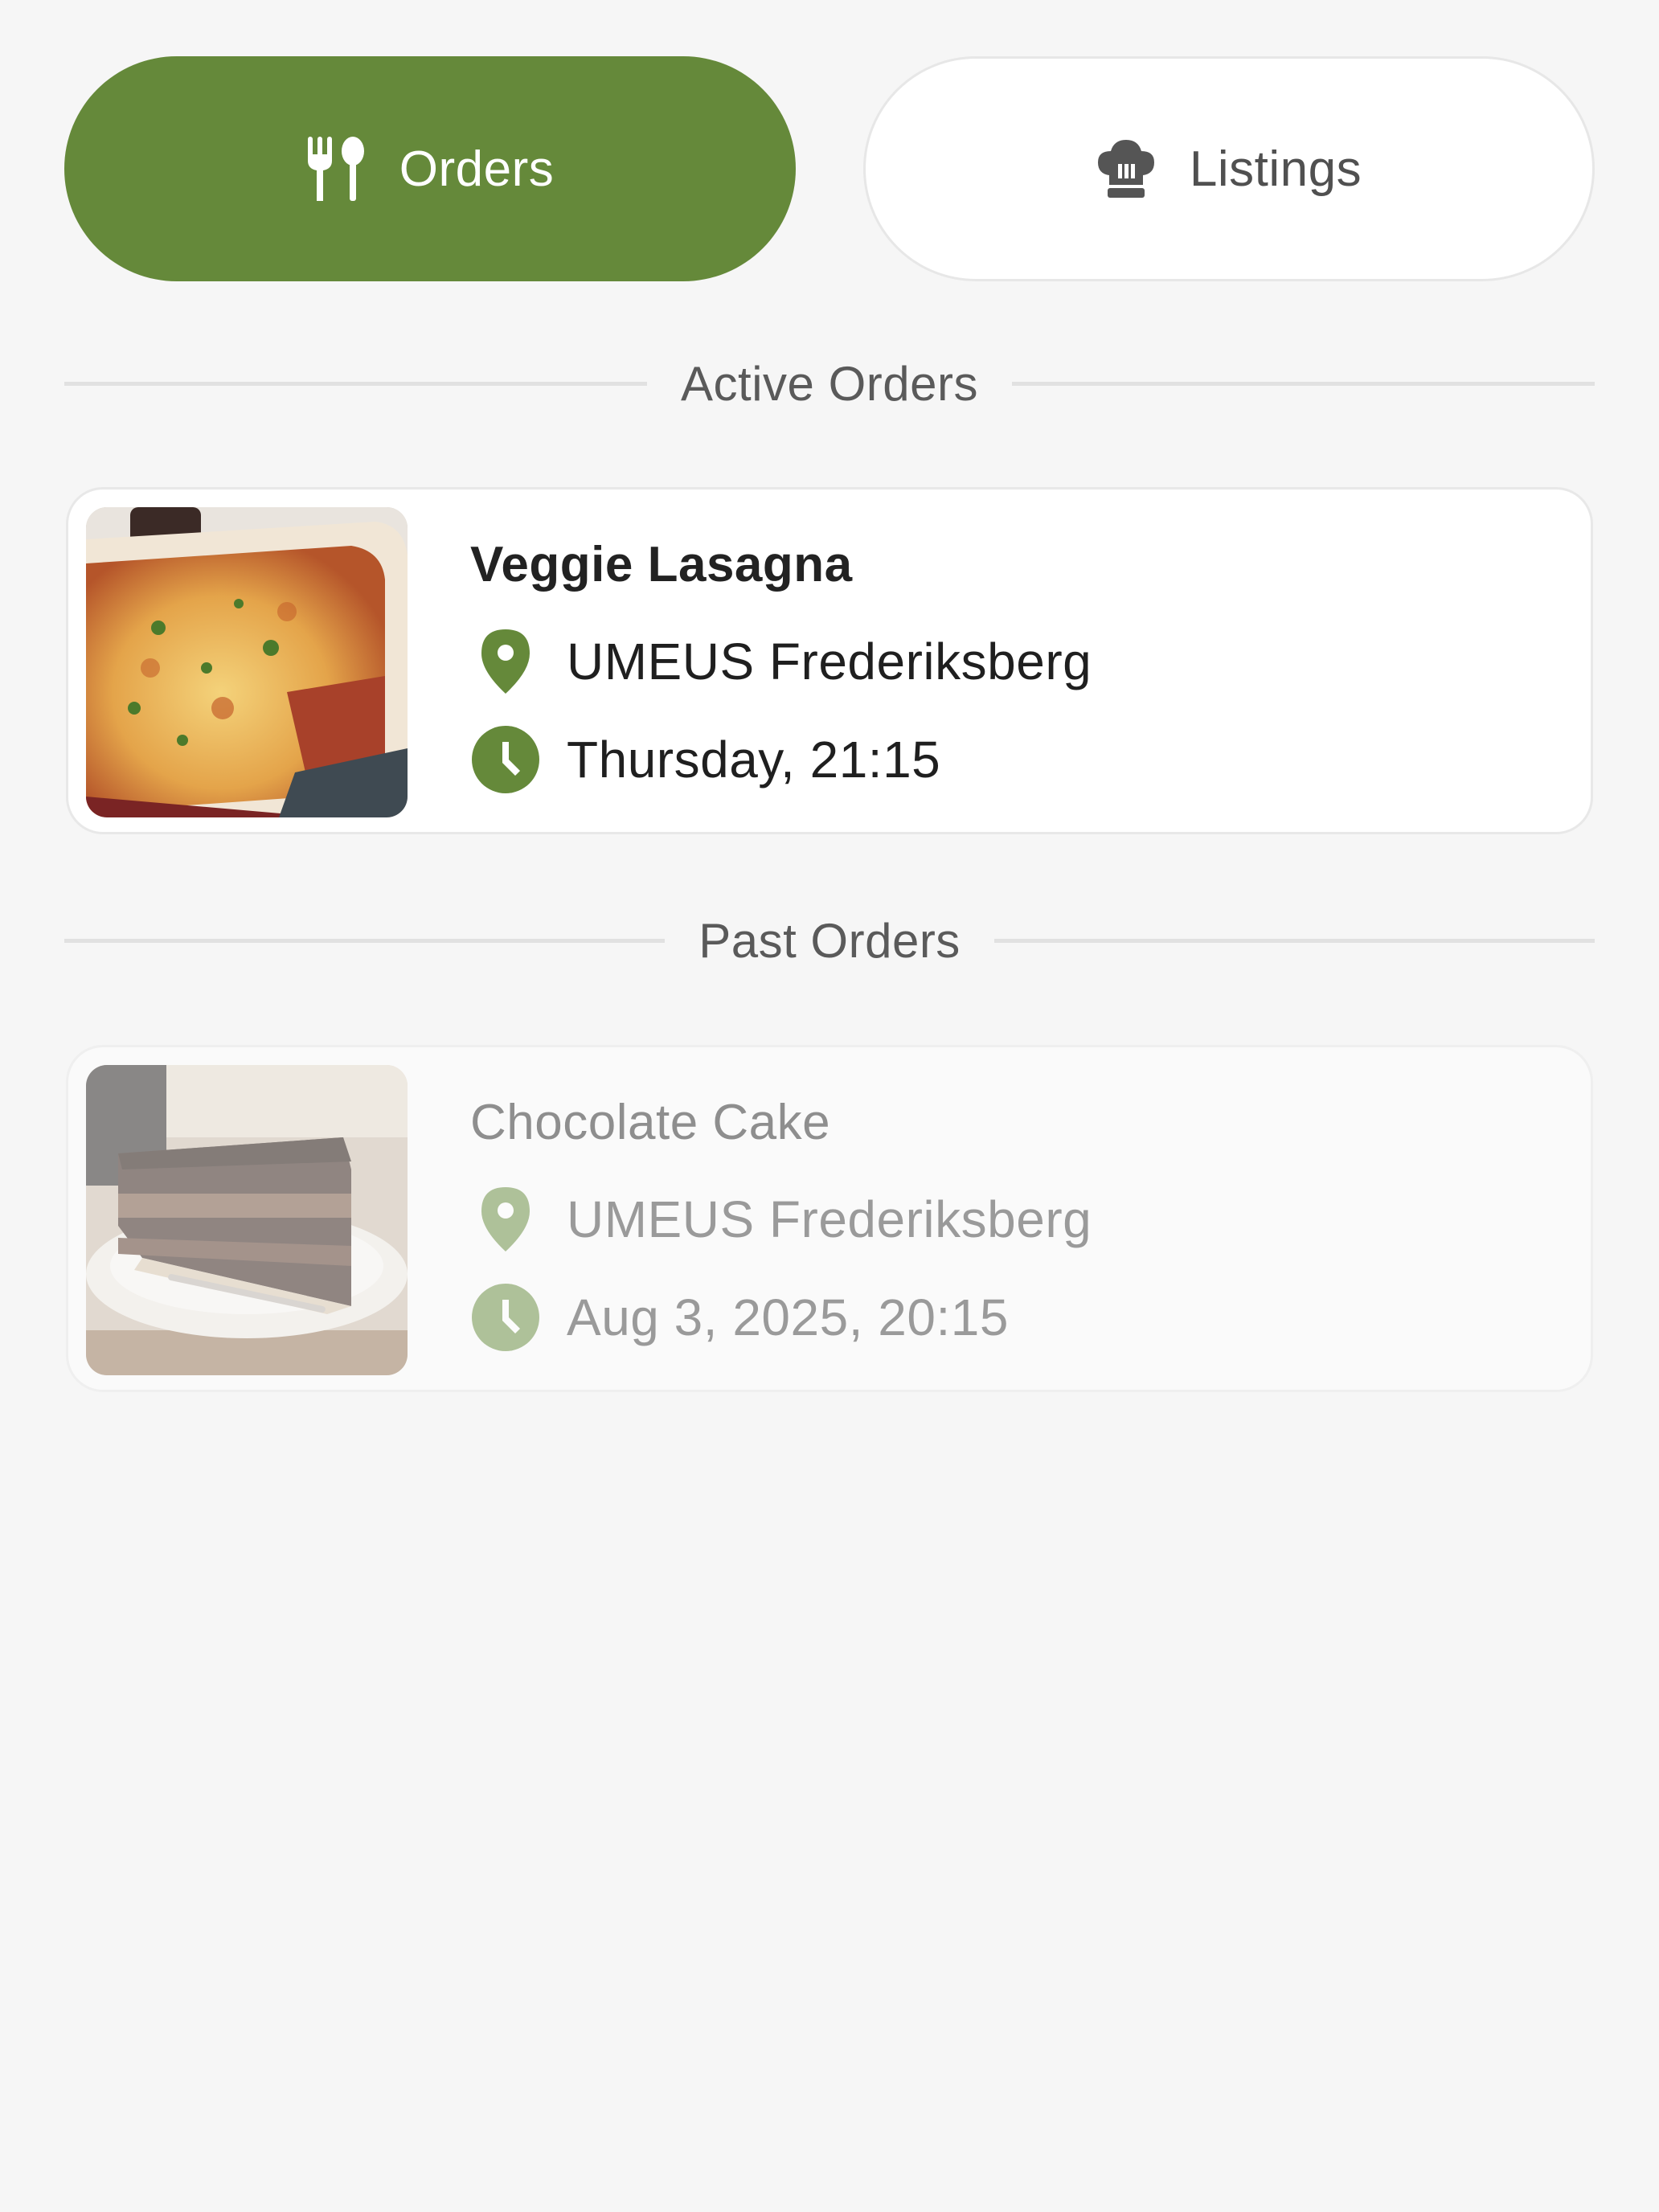  I want to click on order-title: Chocolate Cake, so click(650, 1122).